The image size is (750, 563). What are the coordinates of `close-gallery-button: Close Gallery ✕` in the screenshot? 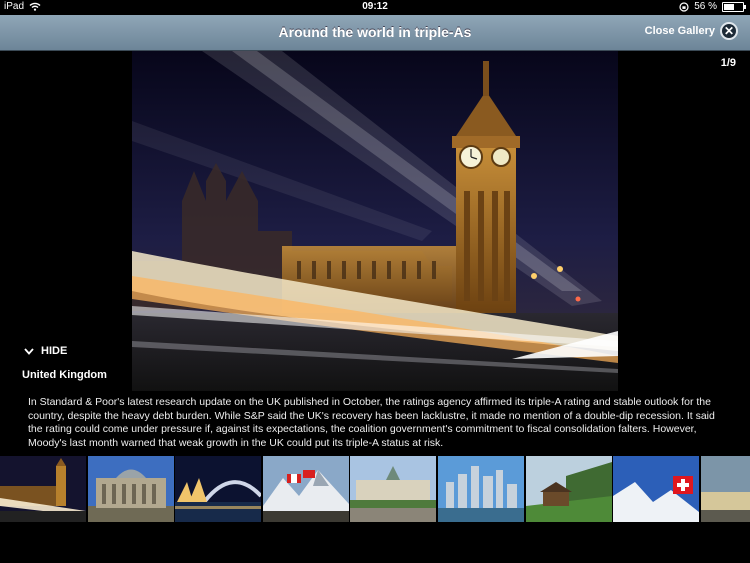 It's located at (691, 31).